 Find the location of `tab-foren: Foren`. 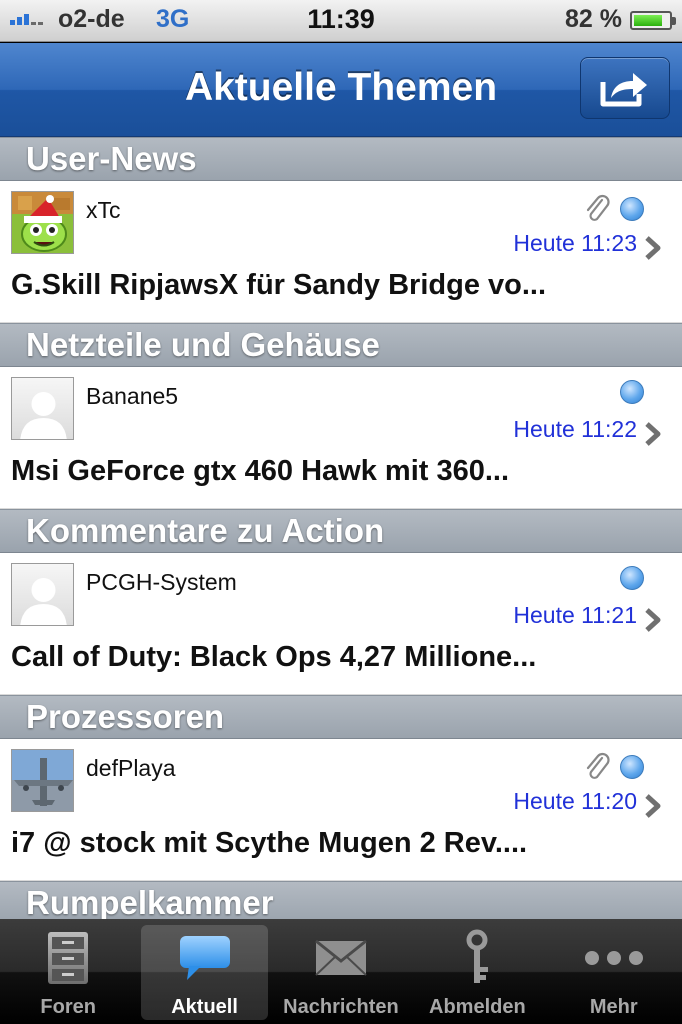

tab-foren: Foren is located at coordinates (68, 971).